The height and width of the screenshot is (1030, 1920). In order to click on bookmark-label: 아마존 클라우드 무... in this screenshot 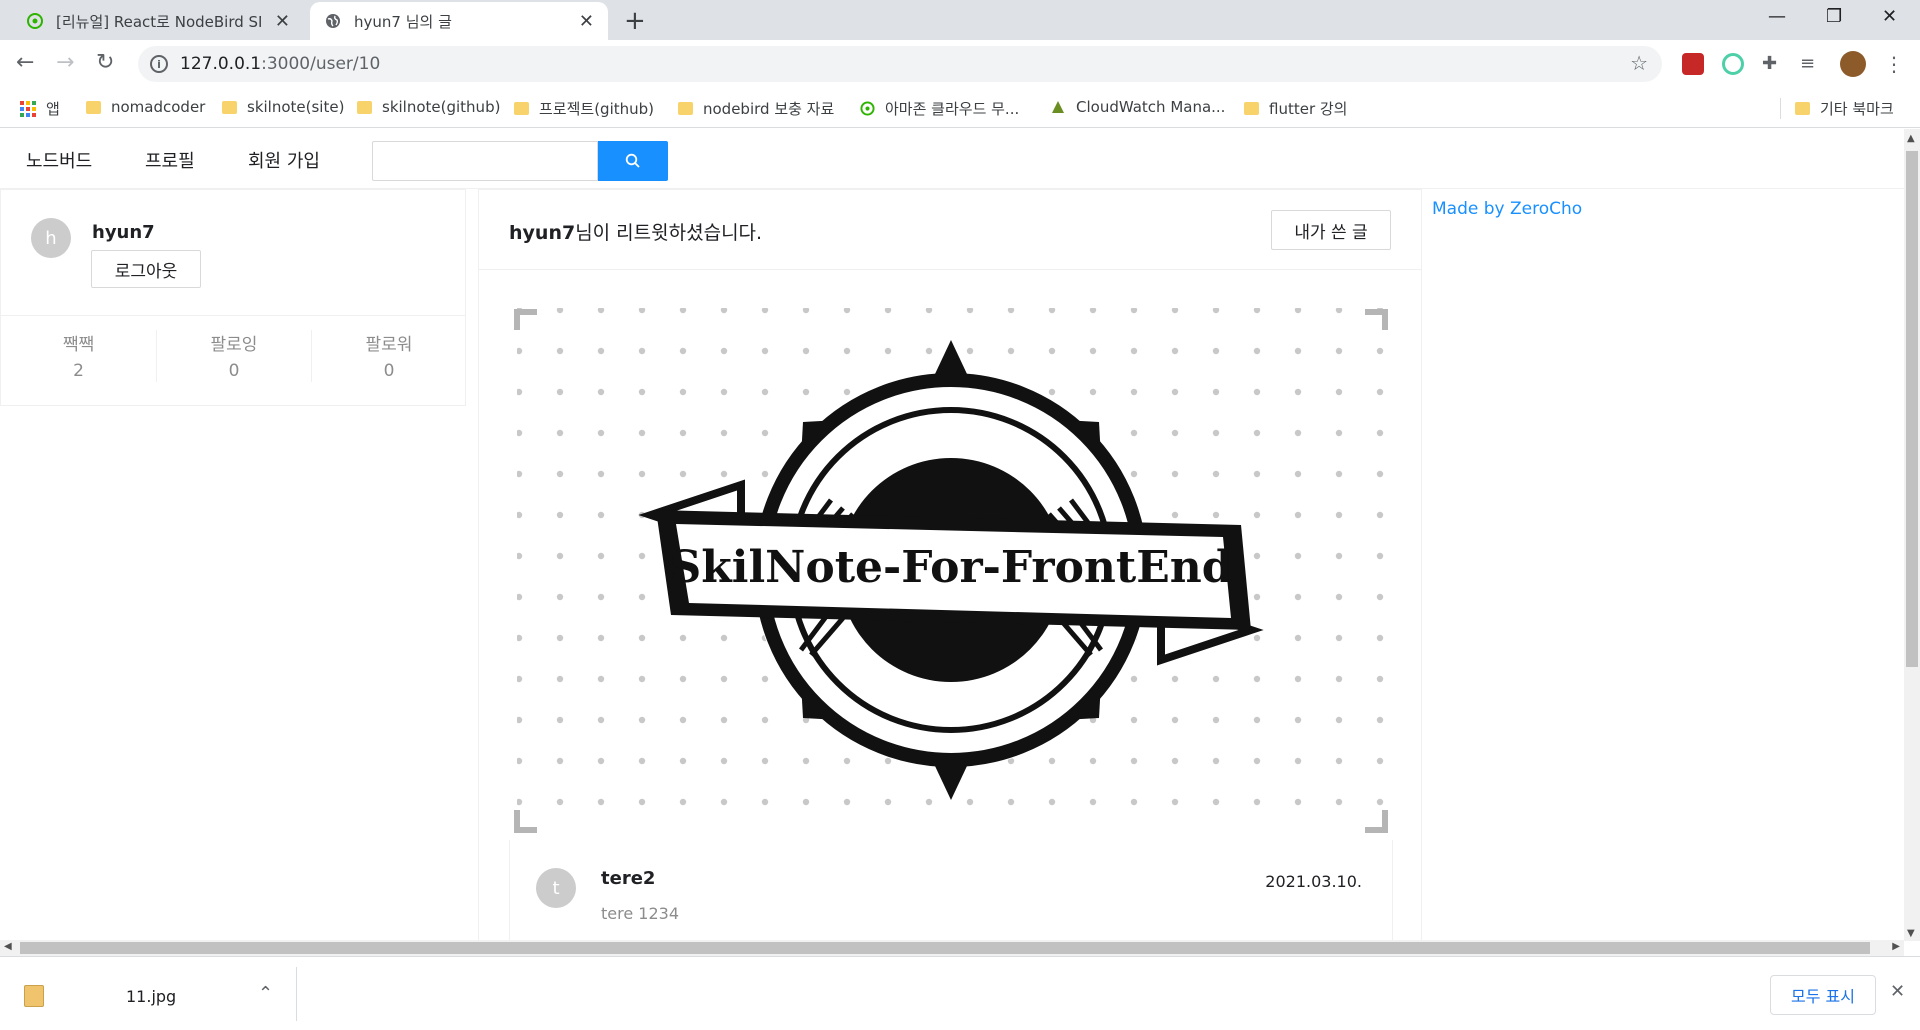, I will do `click(952, 109)`.